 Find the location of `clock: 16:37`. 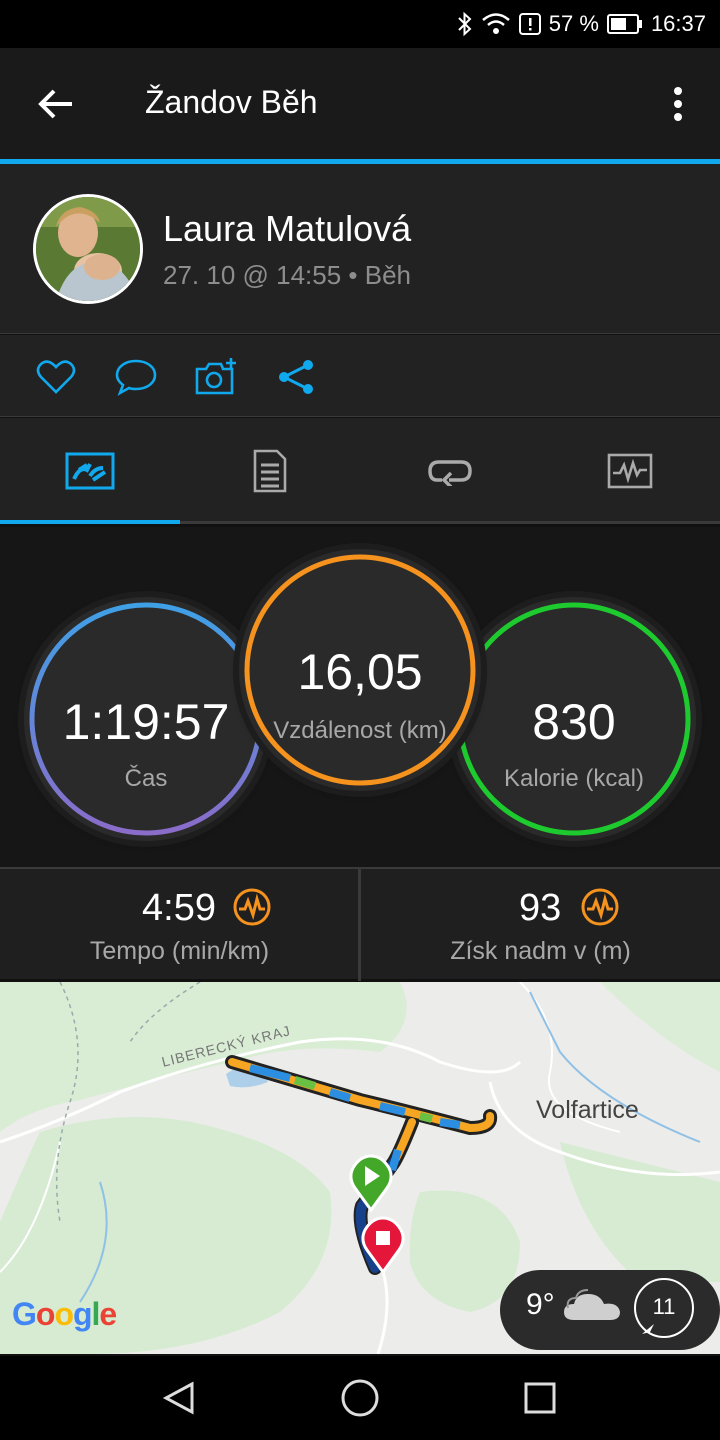

clock: 16:37 is located at coordinates (678, 23).